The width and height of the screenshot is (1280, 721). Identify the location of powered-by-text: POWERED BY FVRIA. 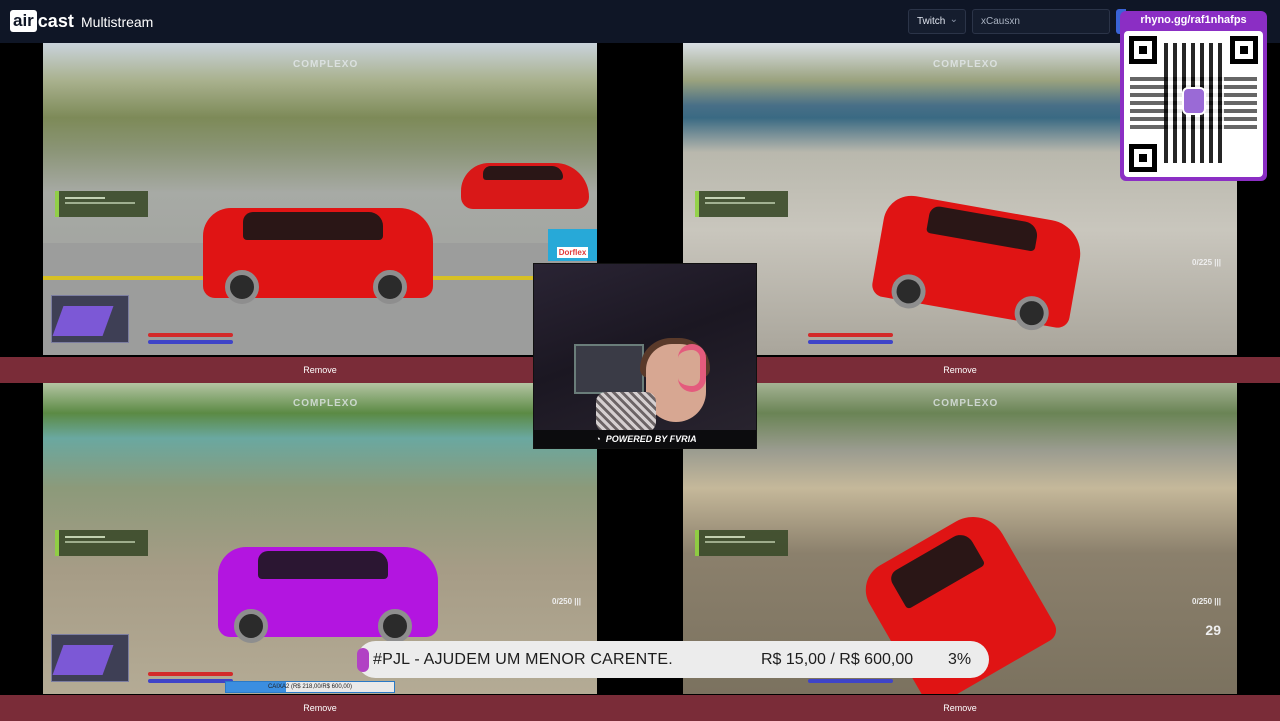
(651, 439).